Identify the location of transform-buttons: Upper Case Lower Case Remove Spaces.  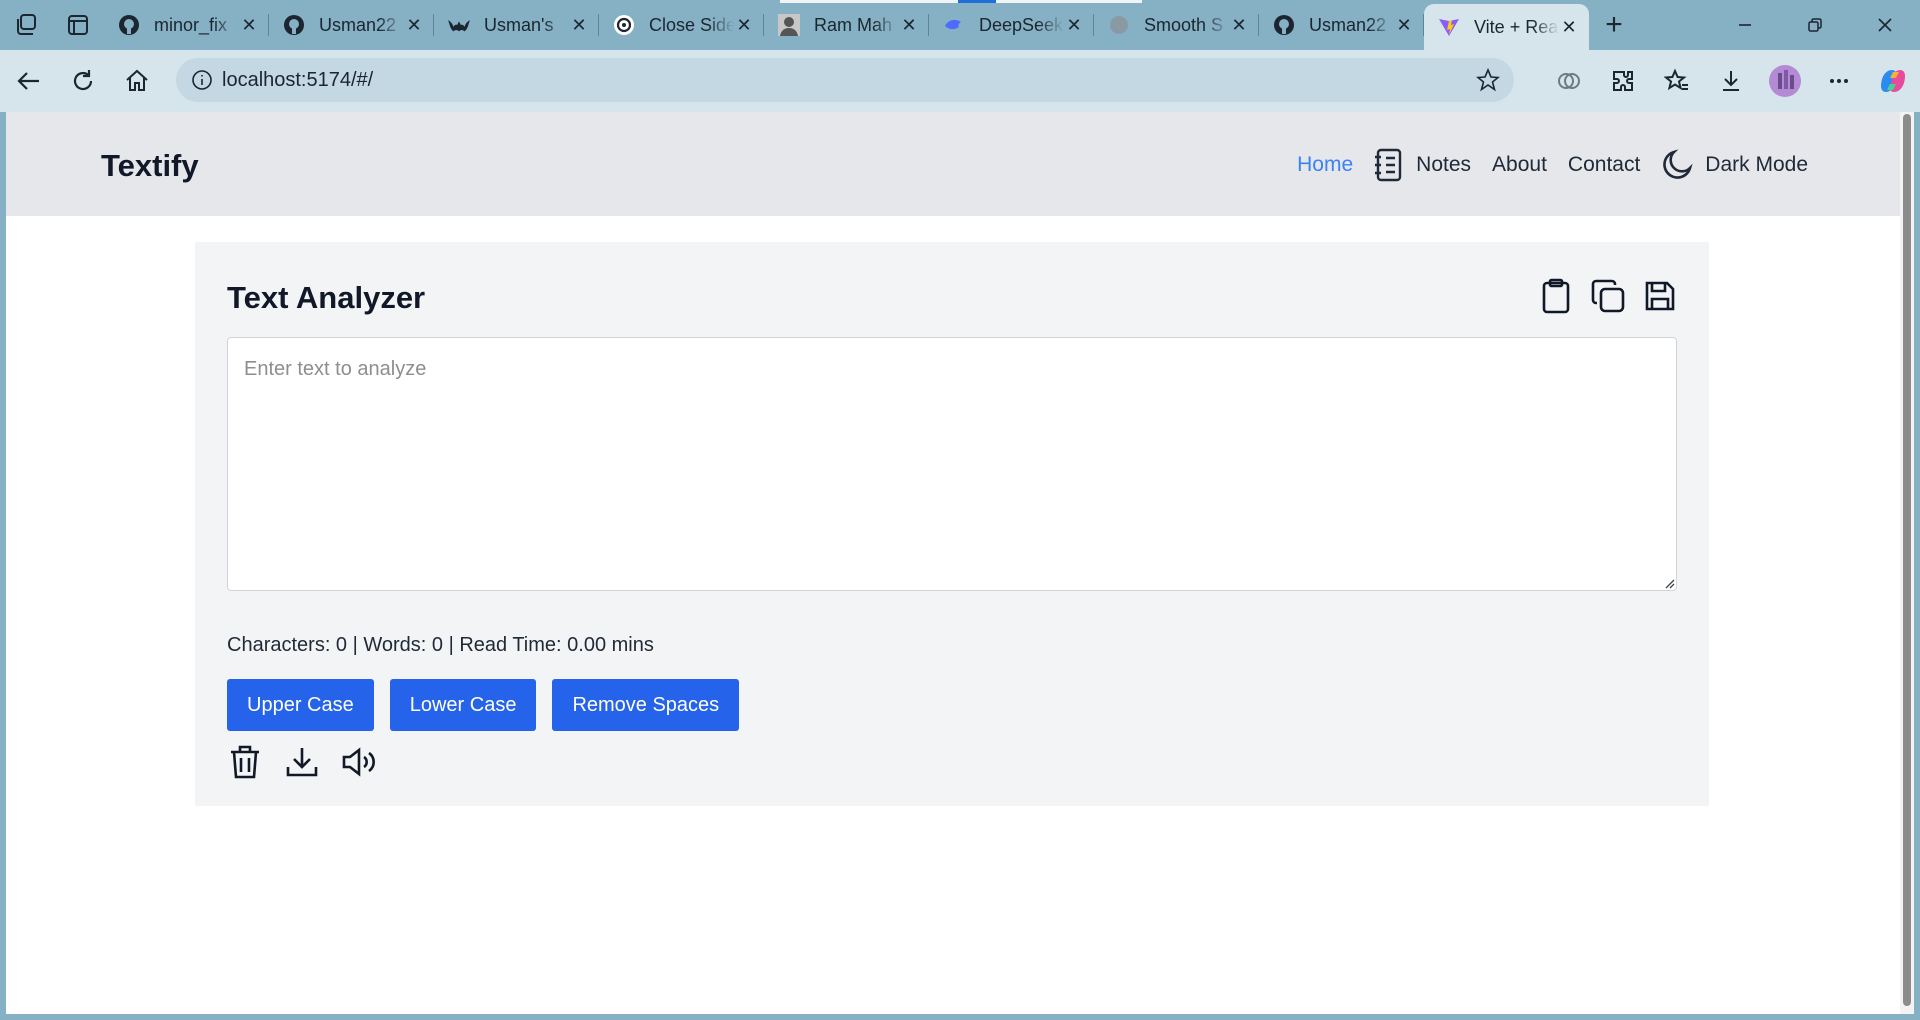
(491, 705).